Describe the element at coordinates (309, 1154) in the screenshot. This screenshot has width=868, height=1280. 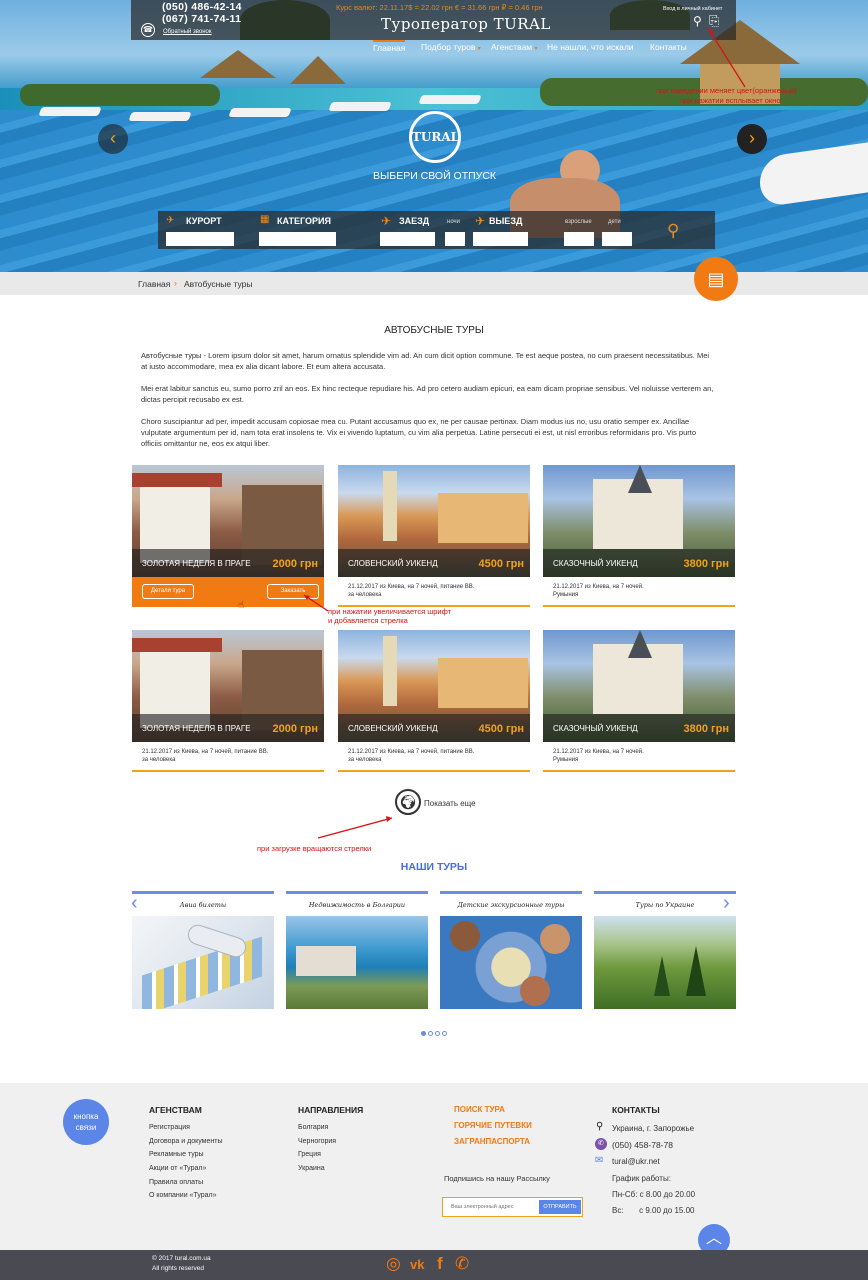
I see `footer-link: Греция` at that location.